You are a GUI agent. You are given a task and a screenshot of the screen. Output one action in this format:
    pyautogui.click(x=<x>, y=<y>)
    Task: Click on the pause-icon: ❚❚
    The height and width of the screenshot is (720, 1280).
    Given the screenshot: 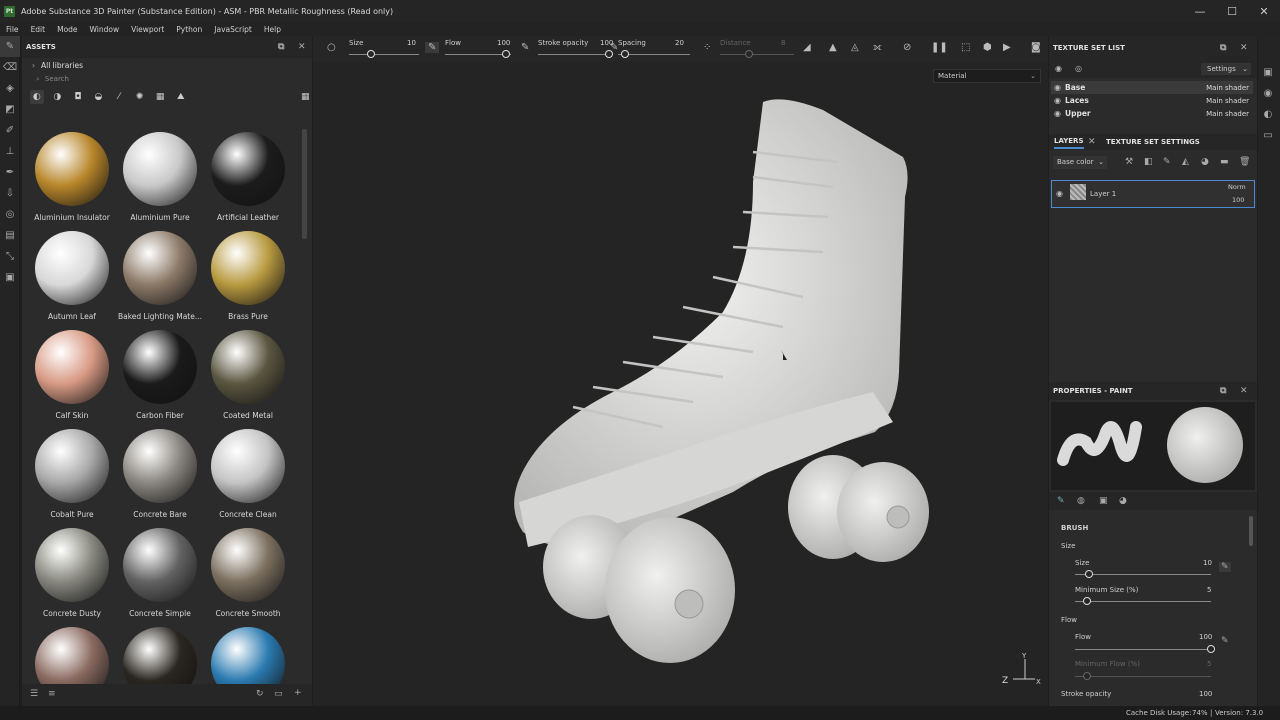 What is the action you would take?
    pyautogui.click(x=939, y=47)
    